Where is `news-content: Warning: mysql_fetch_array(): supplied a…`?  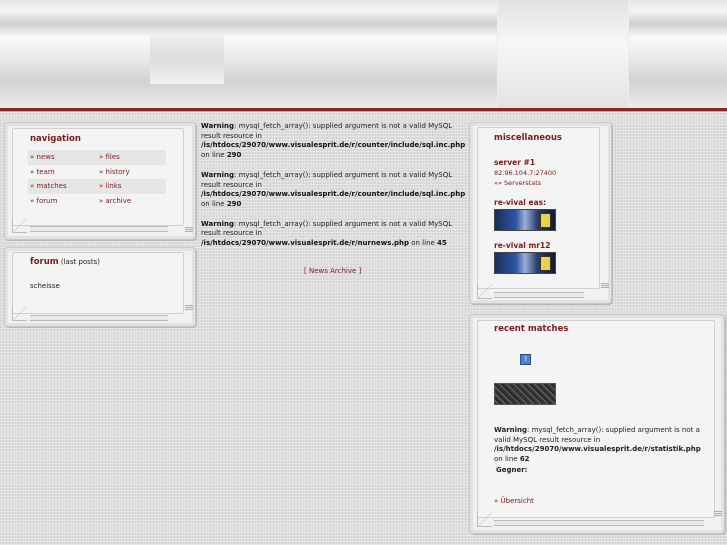
news-content: Warning: mysql_fetch_array(): supplied a… is located at coordinates (335, 190).